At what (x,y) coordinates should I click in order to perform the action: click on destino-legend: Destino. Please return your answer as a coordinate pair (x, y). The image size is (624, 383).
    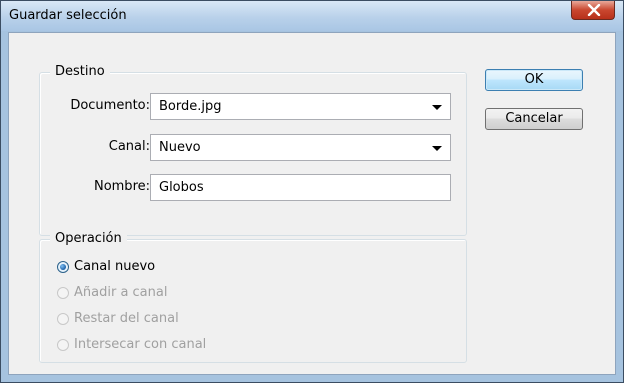
    Looking at the image, I should click on (80, 71).